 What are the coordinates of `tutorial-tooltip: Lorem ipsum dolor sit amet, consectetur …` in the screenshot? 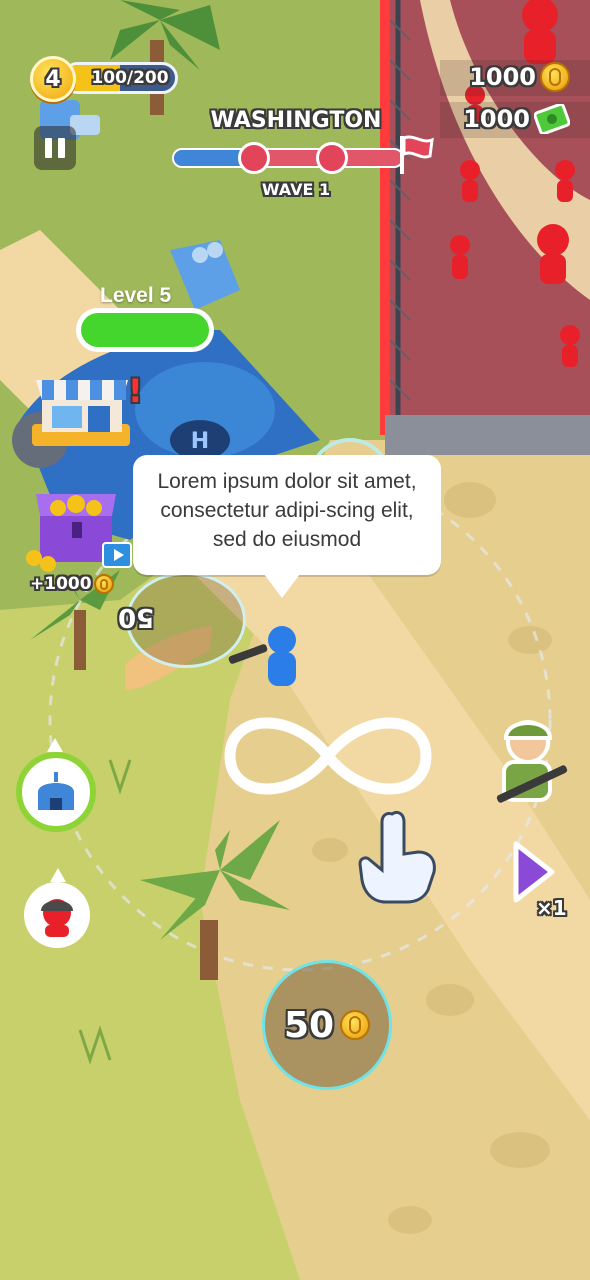 It's located at (287, 515).